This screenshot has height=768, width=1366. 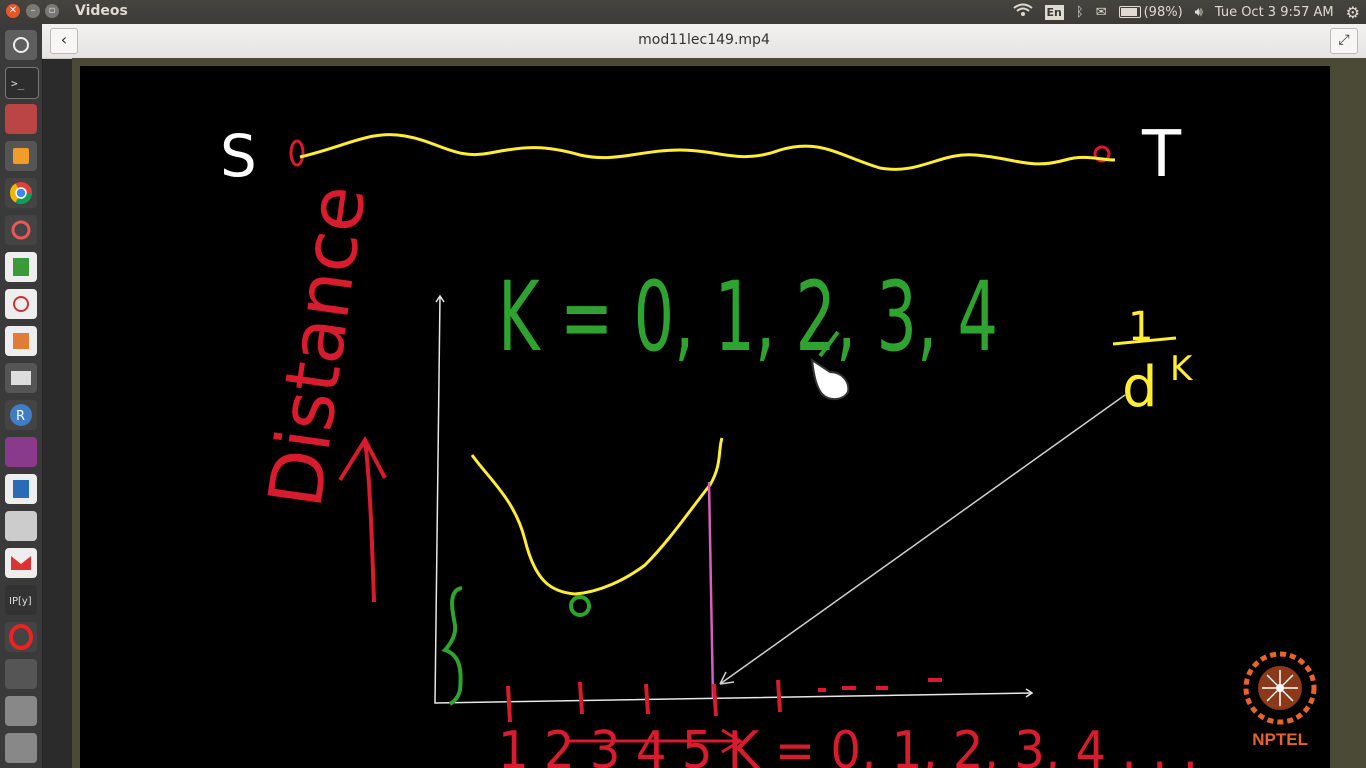 I want to click on path-curve, so click(x=707, y=152).